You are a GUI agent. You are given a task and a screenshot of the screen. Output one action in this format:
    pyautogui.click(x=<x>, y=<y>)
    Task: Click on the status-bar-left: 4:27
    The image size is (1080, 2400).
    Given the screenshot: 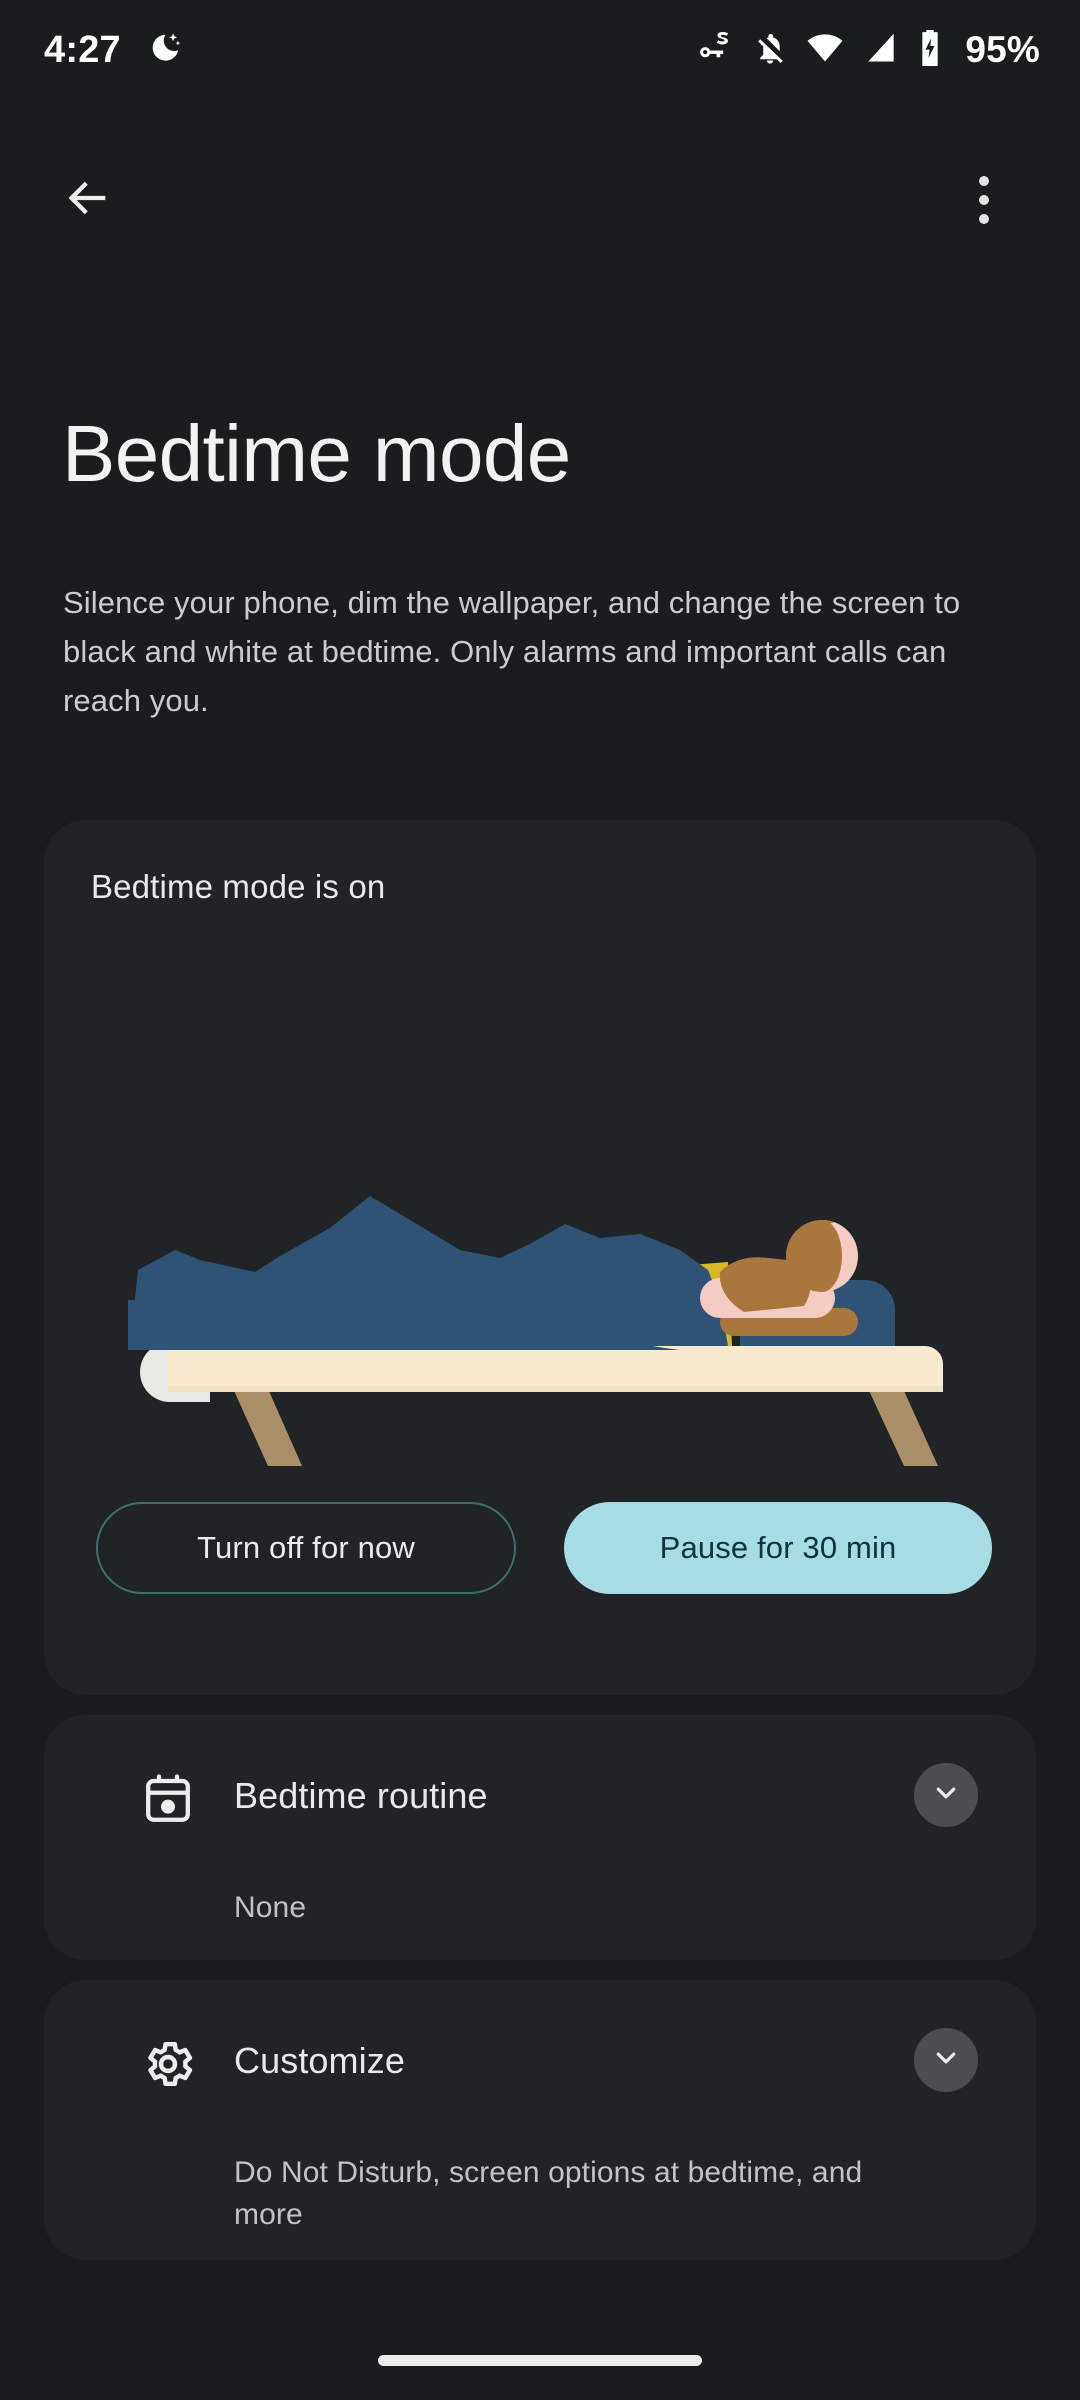 What is the action you would take?
    pyautogui.click(x=113, y=50)
    